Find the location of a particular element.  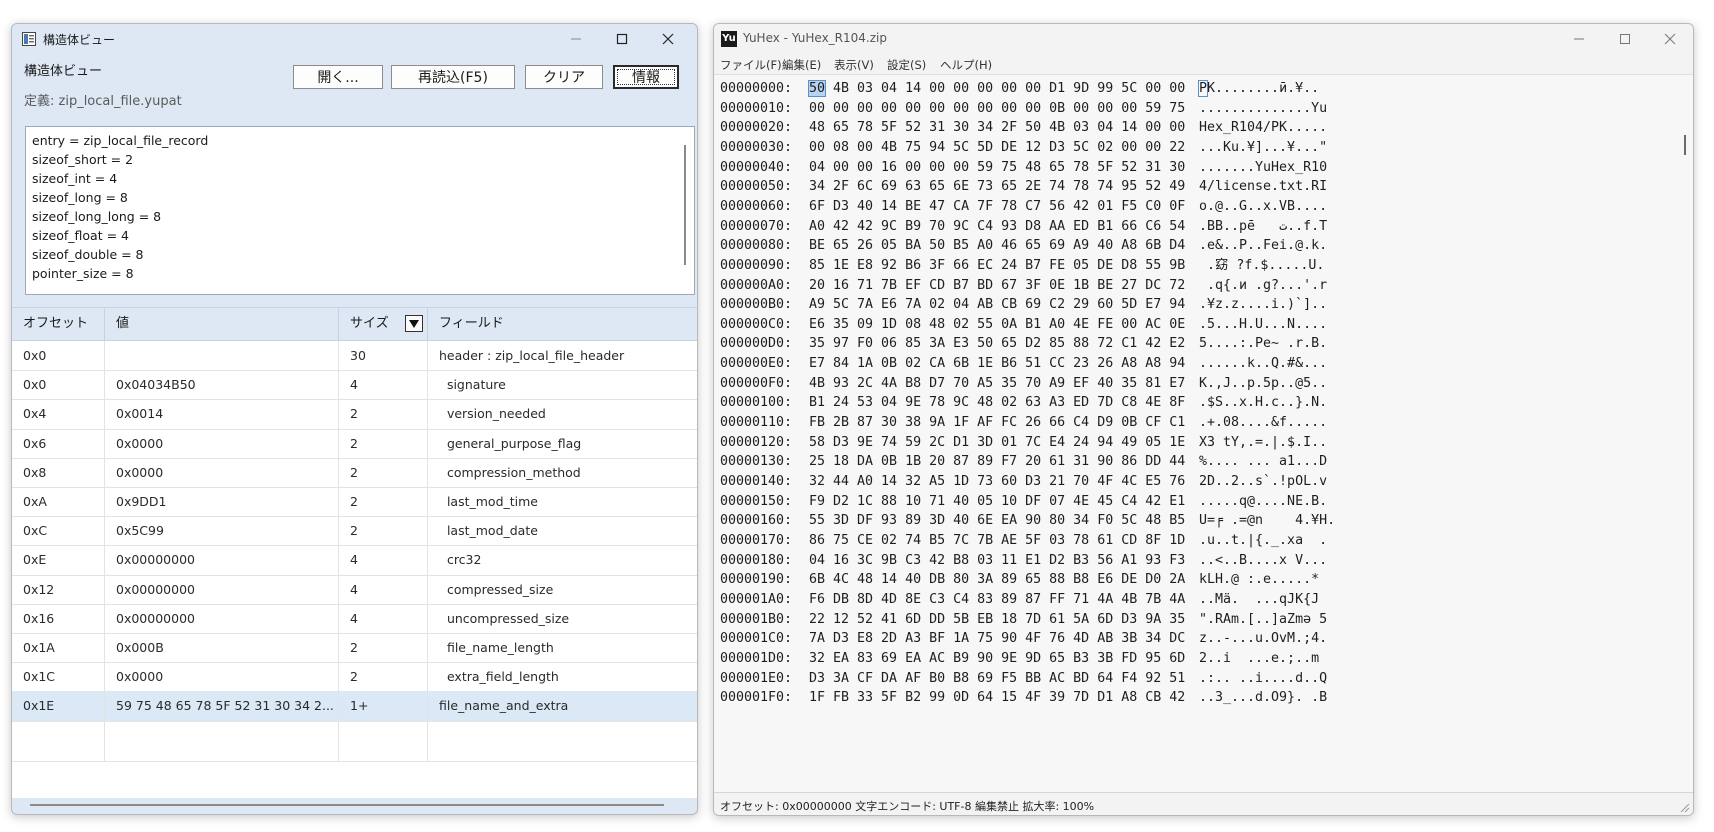

table-row: 0x4 0x0014 2 version_needed is located at coordinates (354, 414).